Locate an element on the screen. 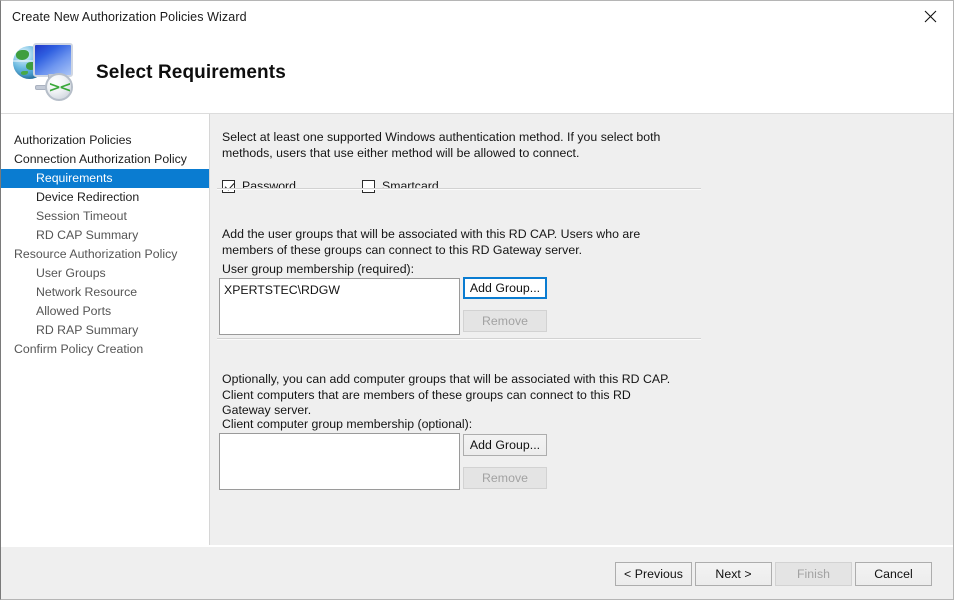 The image size is (954, 600). close-icon is located at coordinates (930, 16).